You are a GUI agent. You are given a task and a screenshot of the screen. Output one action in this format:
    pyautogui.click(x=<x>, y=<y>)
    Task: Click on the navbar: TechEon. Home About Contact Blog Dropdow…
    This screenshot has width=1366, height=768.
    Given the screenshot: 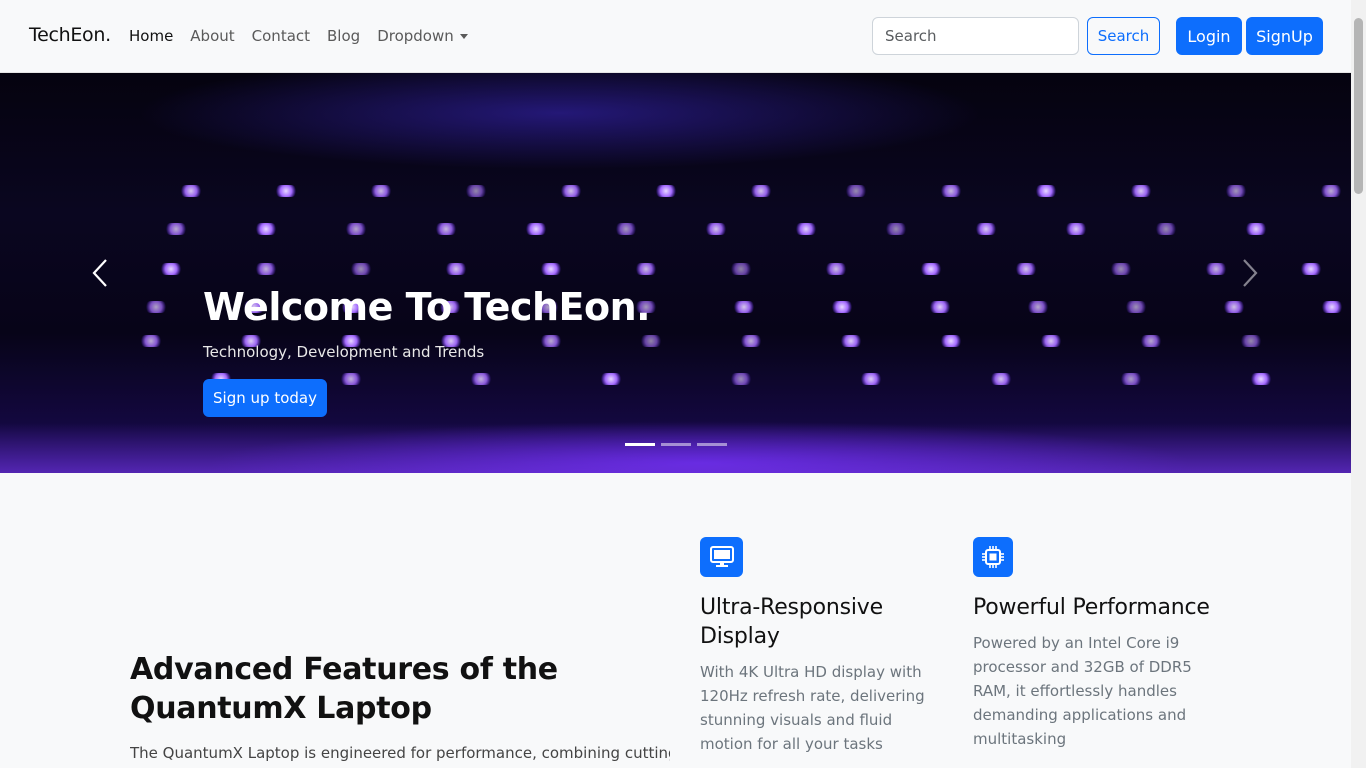 What is the action you would take?
    pyautogui.click(x=675, y=36)
    